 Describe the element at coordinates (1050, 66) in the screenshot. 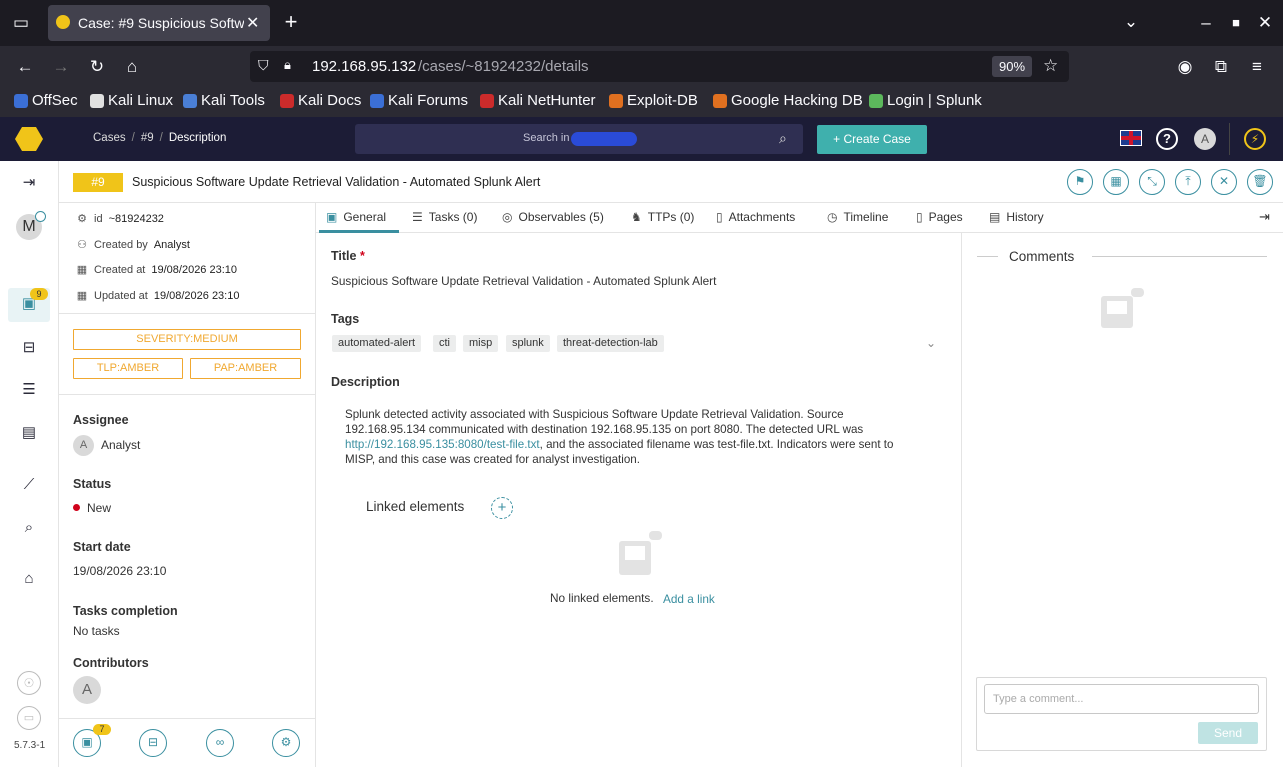

I see `bookmark-star-icon: ☆` at that location.